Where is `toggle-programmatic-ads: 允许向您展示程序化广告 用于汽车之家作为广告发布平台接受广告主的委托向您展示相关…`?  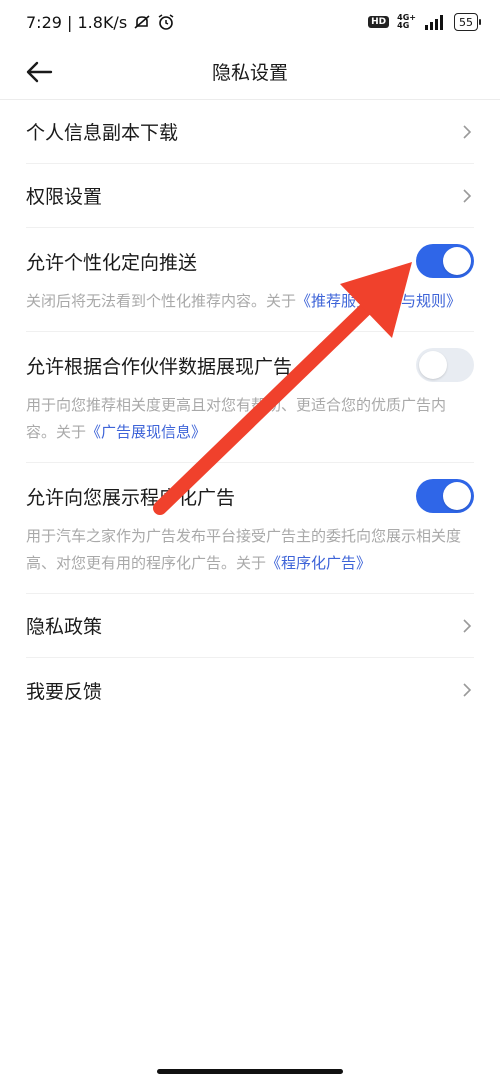 toggle-programmatic-ads: 允许向您展示程序化广告 用于汽车之家作为广告发布平台接受广告主的委托向您展示相关… is located at coordinates (250, 528).